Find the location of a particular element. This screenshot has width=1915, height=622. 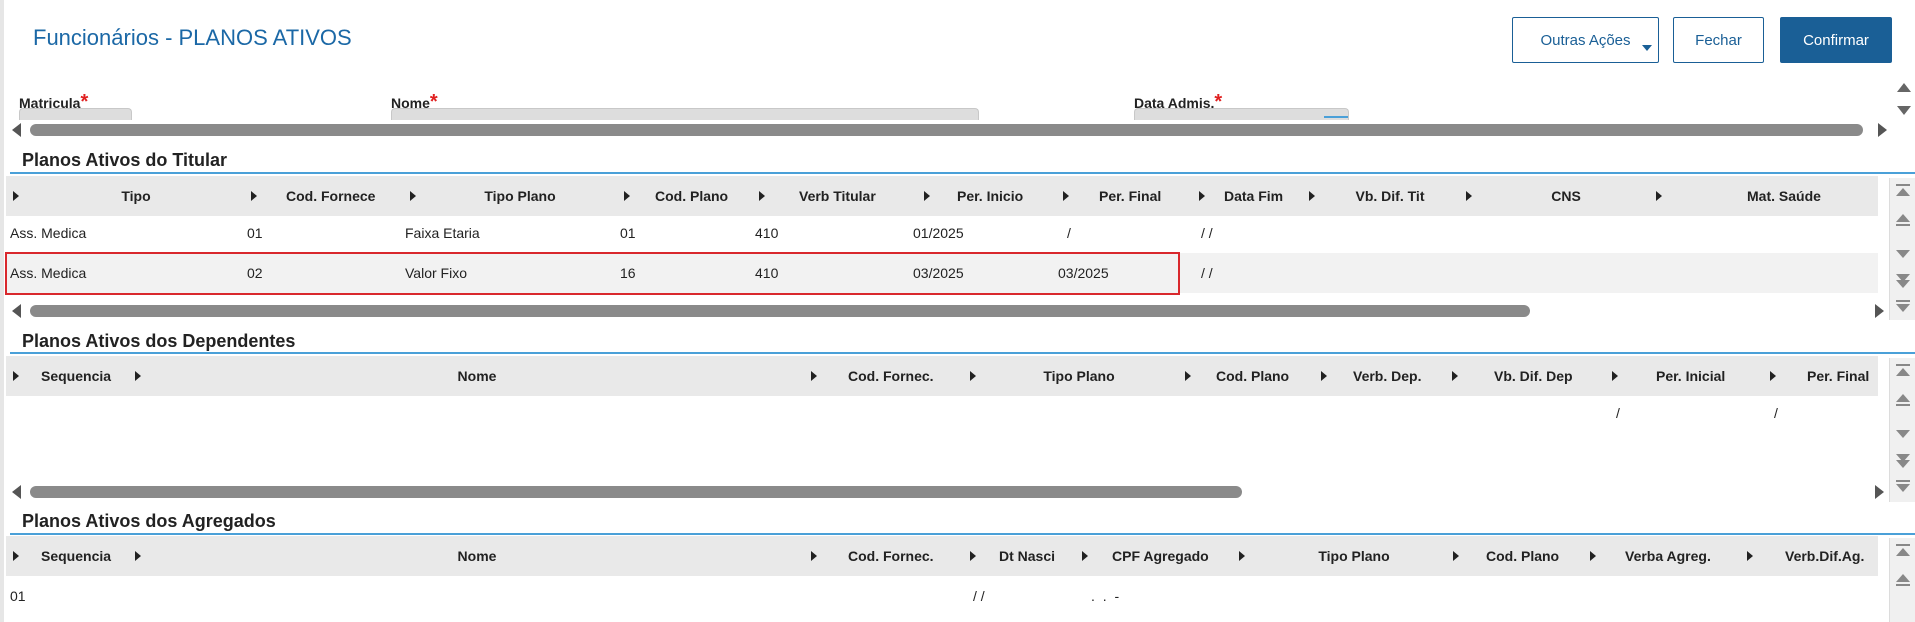

cell-per-final: / is located at coordinates (1776, 413).